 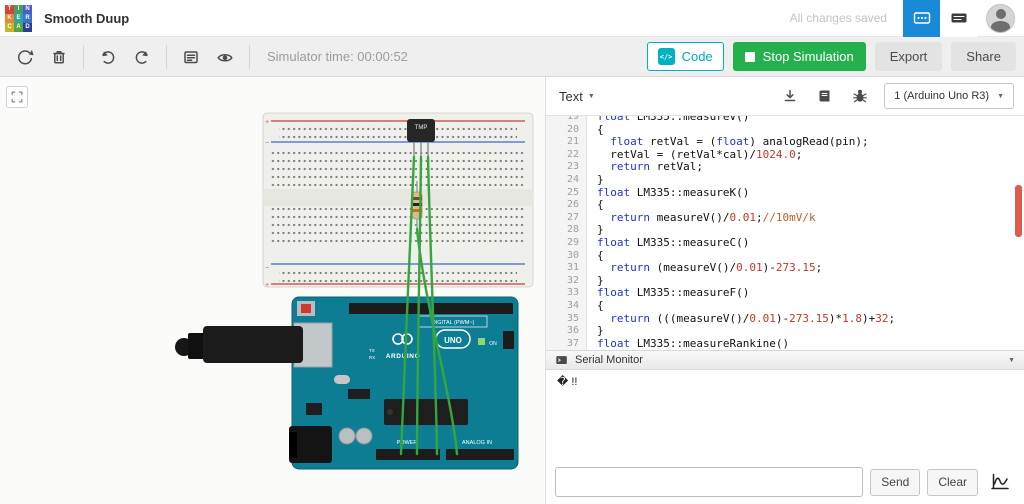 I want to click on svg-text: ANALOG IN, so click(x=477, y=443).